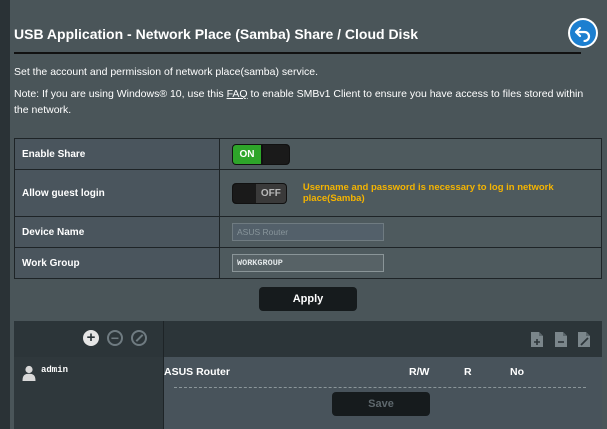  Describe the element at coordinates (117, 193) in the screenshot. I see `guest-login-label: Allow guest login` at that location.